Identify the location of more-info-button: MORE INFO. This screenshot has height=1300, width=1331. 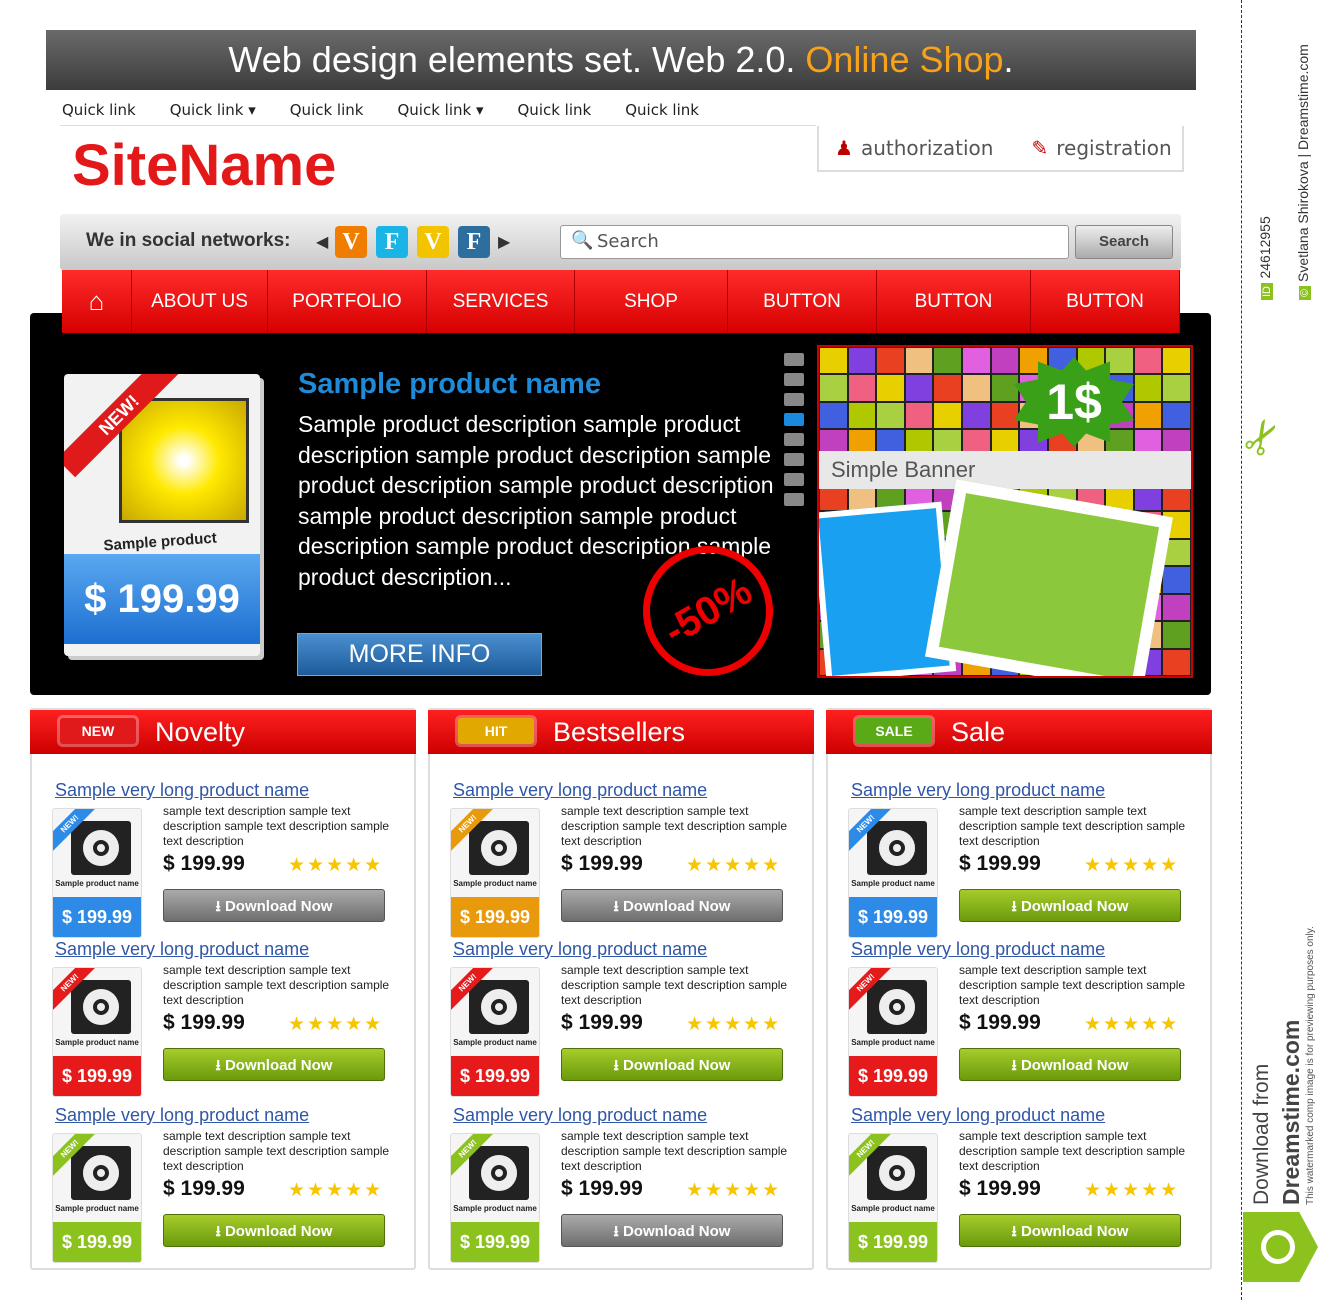
(419, 654).